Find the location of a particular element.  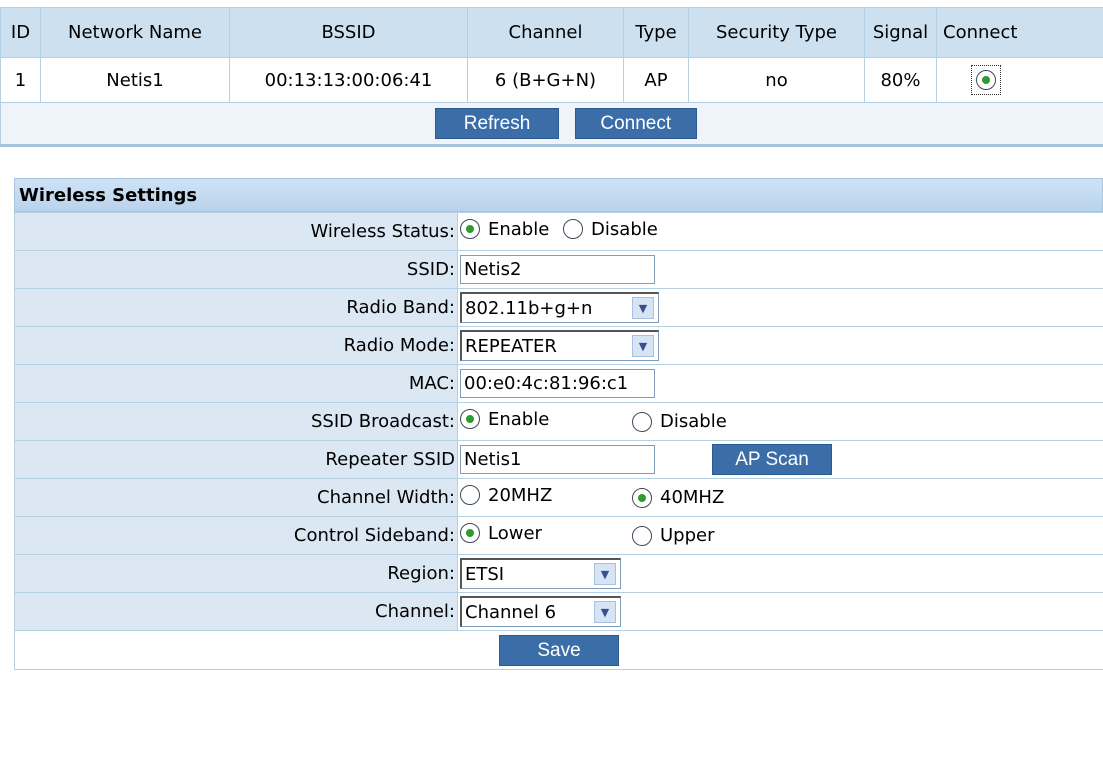

mac-label: MAC: is located at coordinates (236, 383).